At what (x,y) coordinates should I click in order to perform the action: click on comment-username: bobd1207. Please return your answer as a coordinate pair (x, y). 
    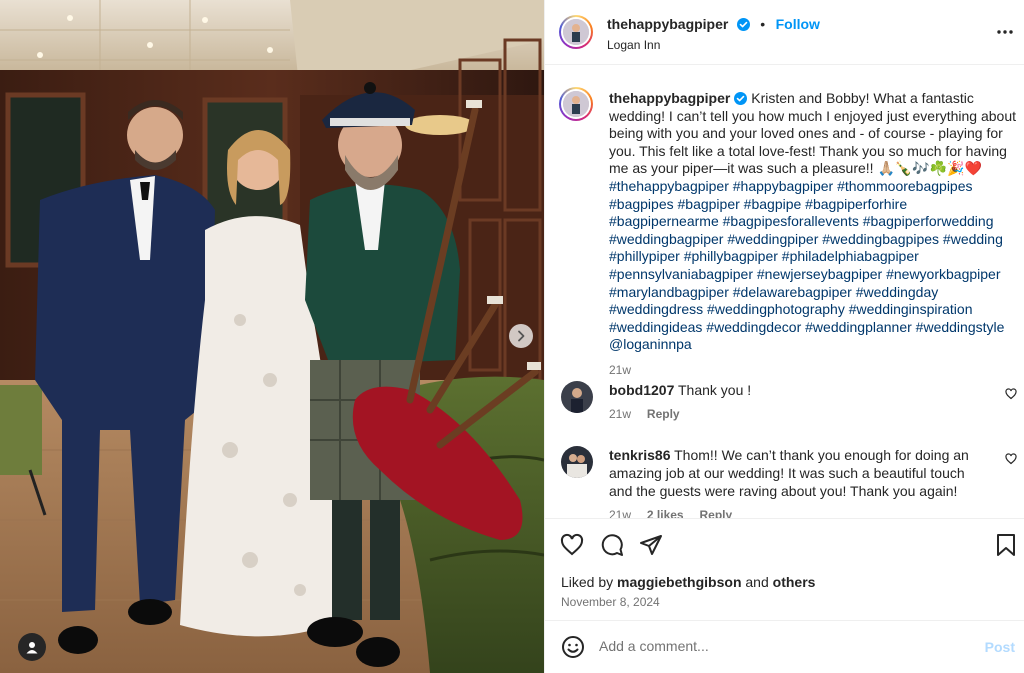
    Looking at the image, I should click on (641, 390).